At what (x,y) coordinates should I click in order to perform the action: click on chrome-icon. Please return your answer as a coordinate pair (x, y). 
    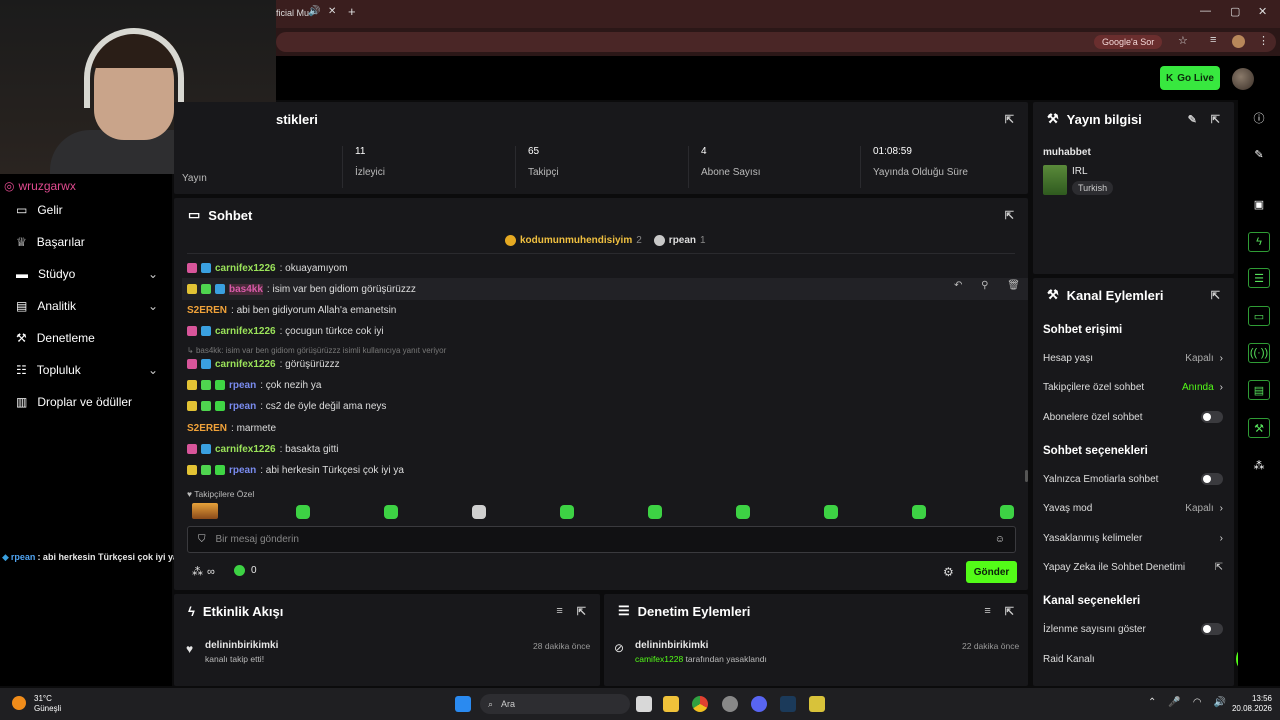
    Looking at the image, I should click on (700, 704).